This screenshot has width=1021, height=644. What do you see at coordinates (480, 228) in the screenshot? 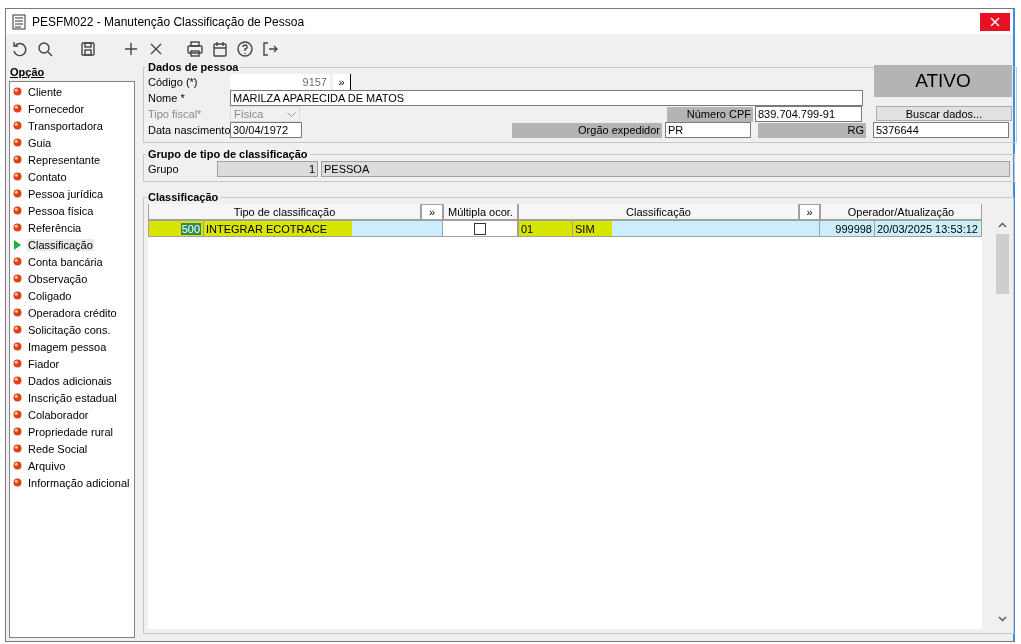
I see `checkbox` at bounding box center [480, 228].